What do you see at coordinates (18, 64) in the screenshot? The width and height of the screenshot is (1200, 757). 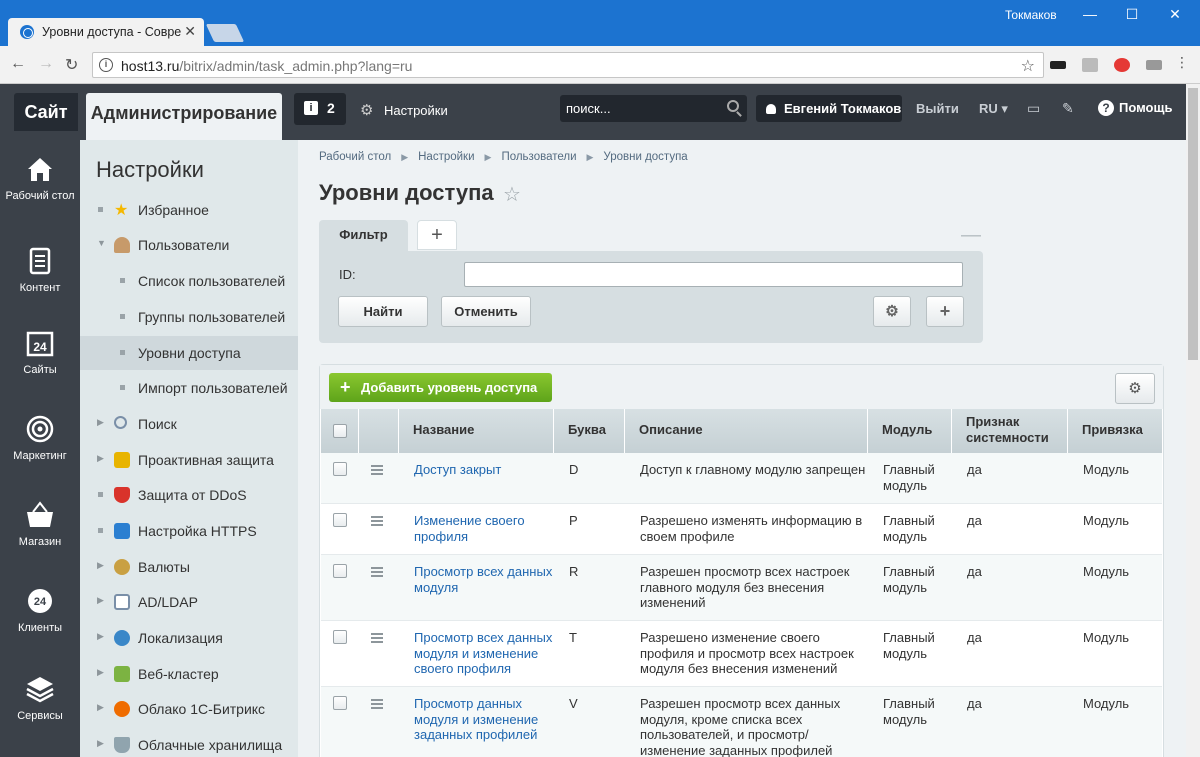 I see `back-button: ←` at bounding box center [18, 64].